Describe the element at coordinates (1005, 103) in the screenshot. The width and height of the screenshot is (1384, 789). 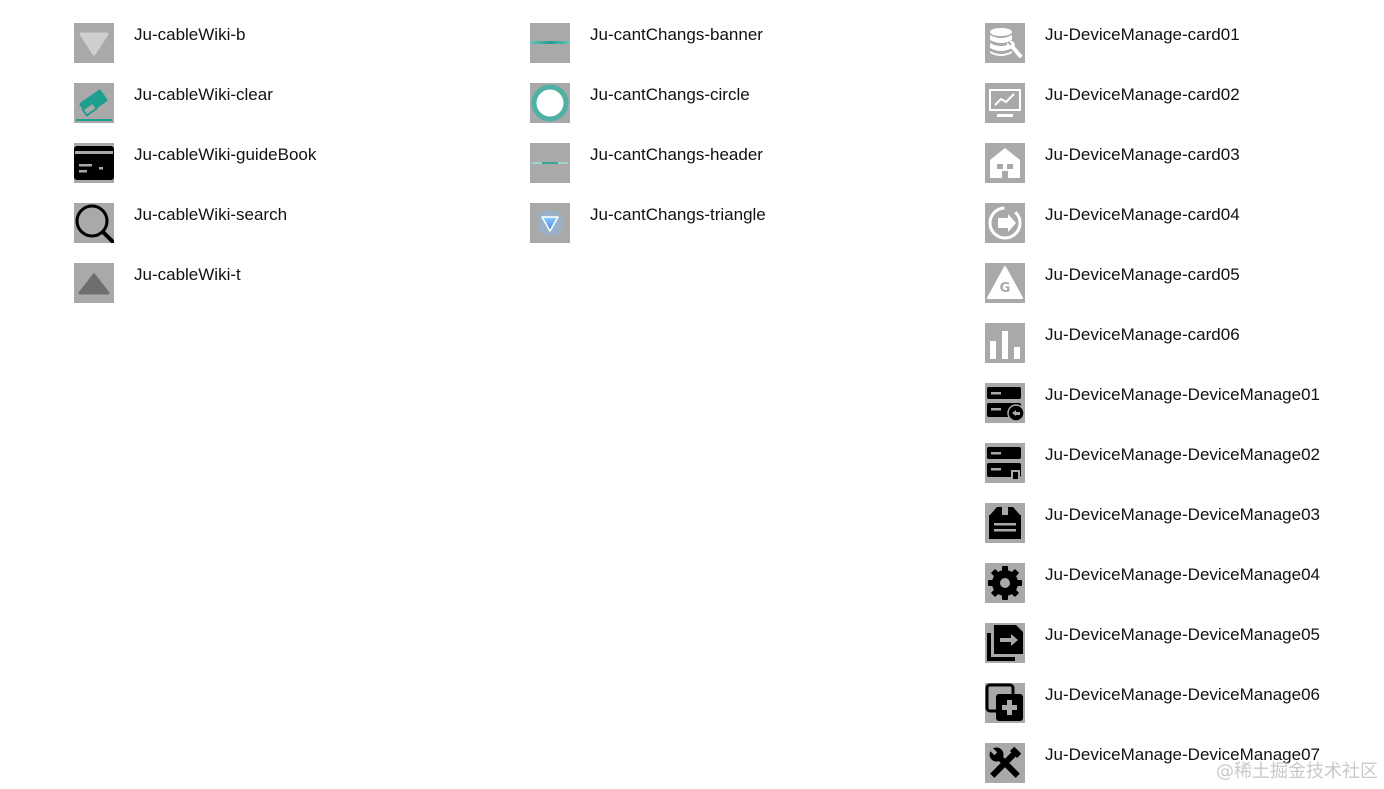
I see `monitor-chart-icon` at that location.